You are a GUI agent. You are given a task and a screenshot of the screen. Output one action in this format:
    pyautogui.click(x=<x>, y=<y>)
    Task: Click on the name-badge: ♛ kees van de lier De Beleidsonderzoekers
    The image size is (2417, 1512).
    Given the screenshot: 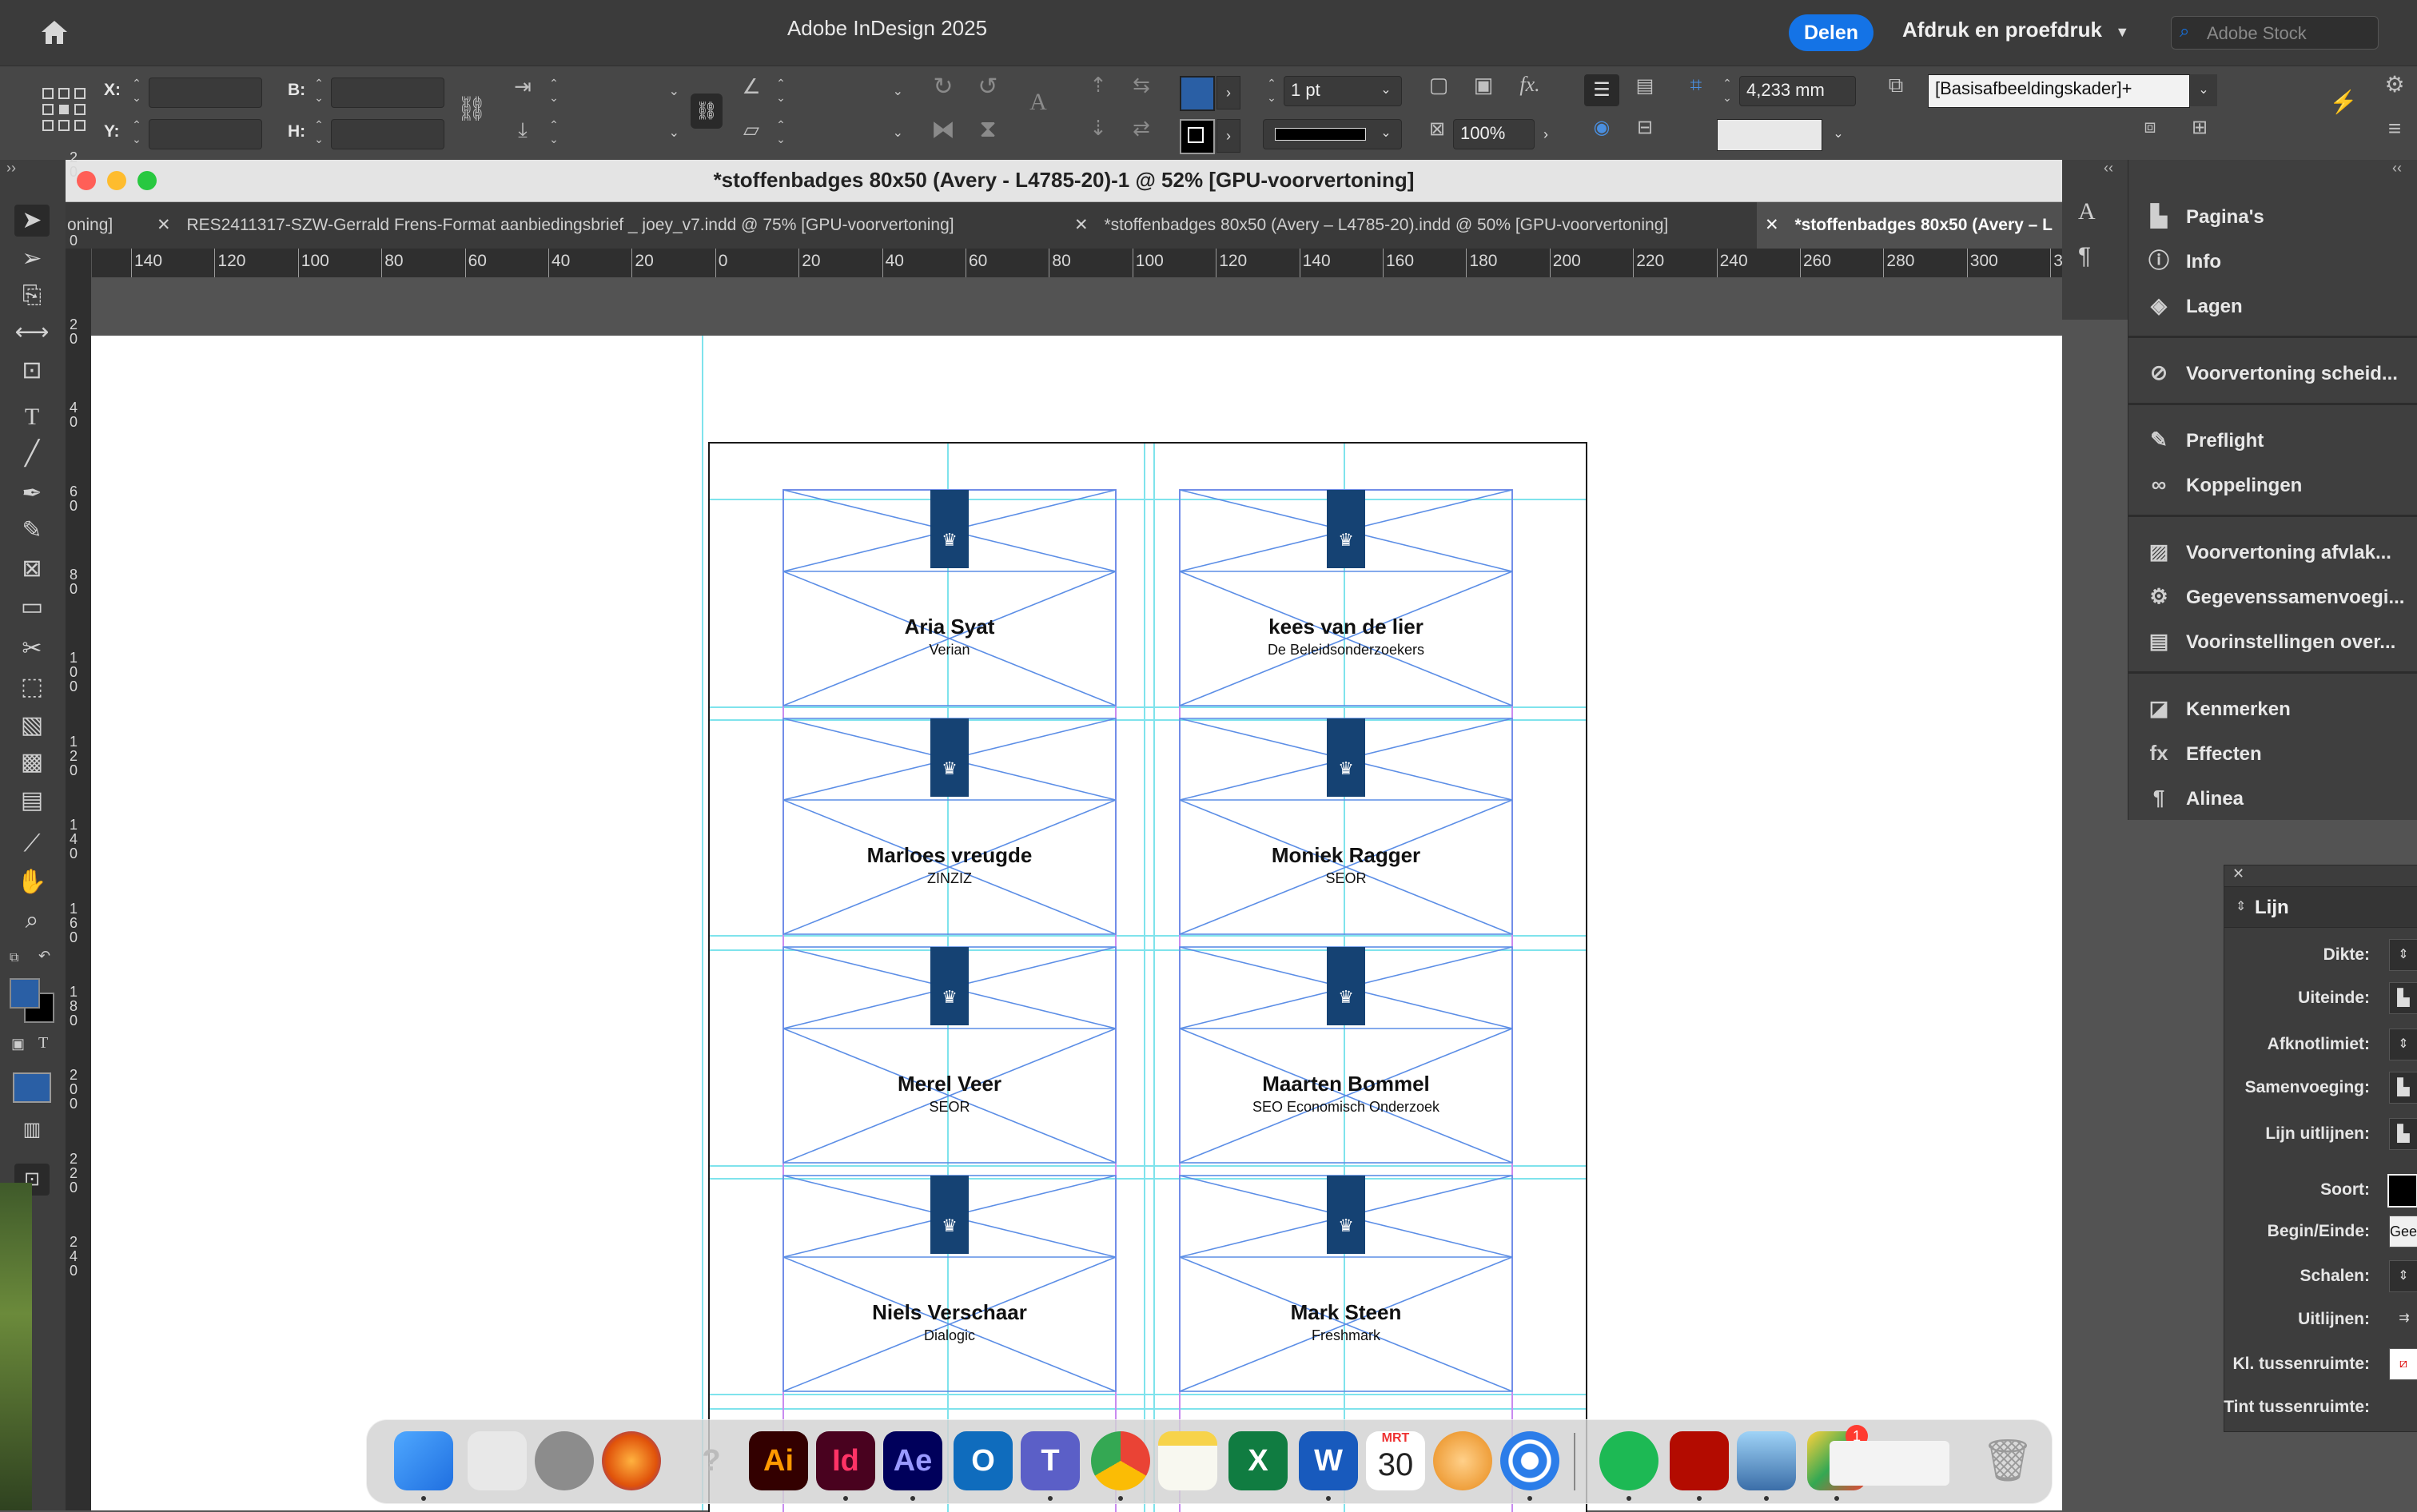 What is the action you would take?
    pyautogui.click(x=1346, y=597)
    